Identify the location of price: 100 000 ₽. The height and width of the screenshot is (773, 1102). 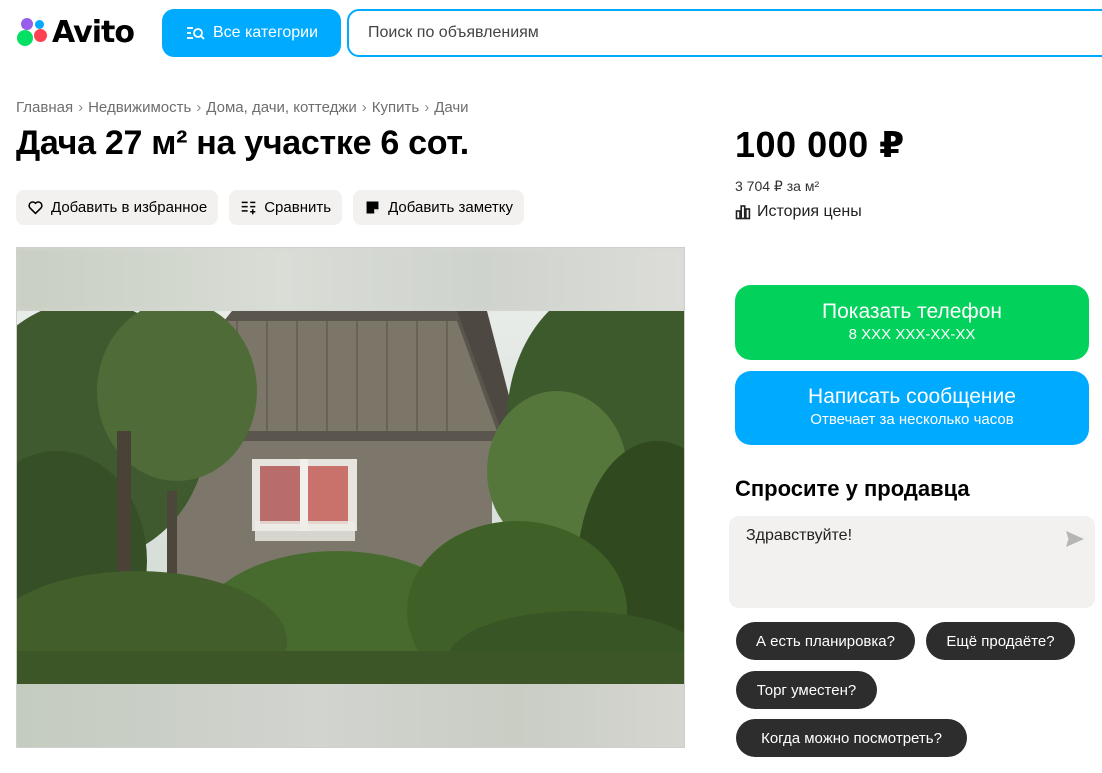
(820, 144).